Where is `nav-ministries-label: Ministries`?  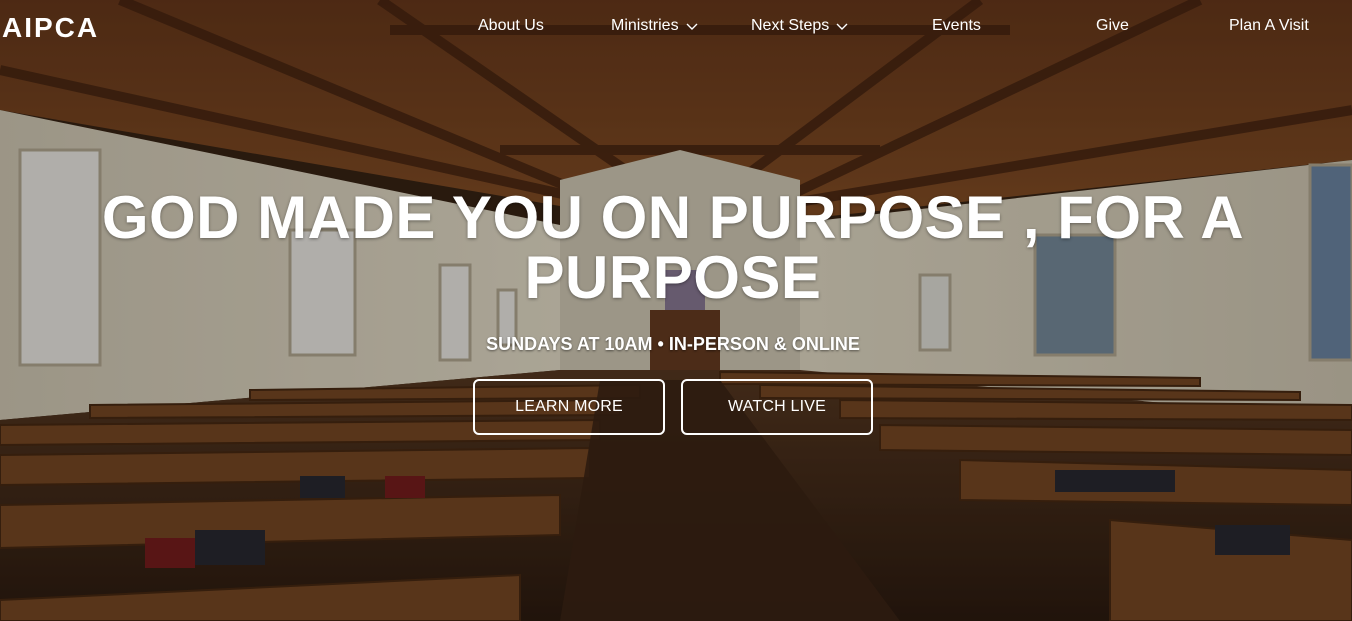 nav-ministries-label: Ministries is located at coordinates (645, 25).